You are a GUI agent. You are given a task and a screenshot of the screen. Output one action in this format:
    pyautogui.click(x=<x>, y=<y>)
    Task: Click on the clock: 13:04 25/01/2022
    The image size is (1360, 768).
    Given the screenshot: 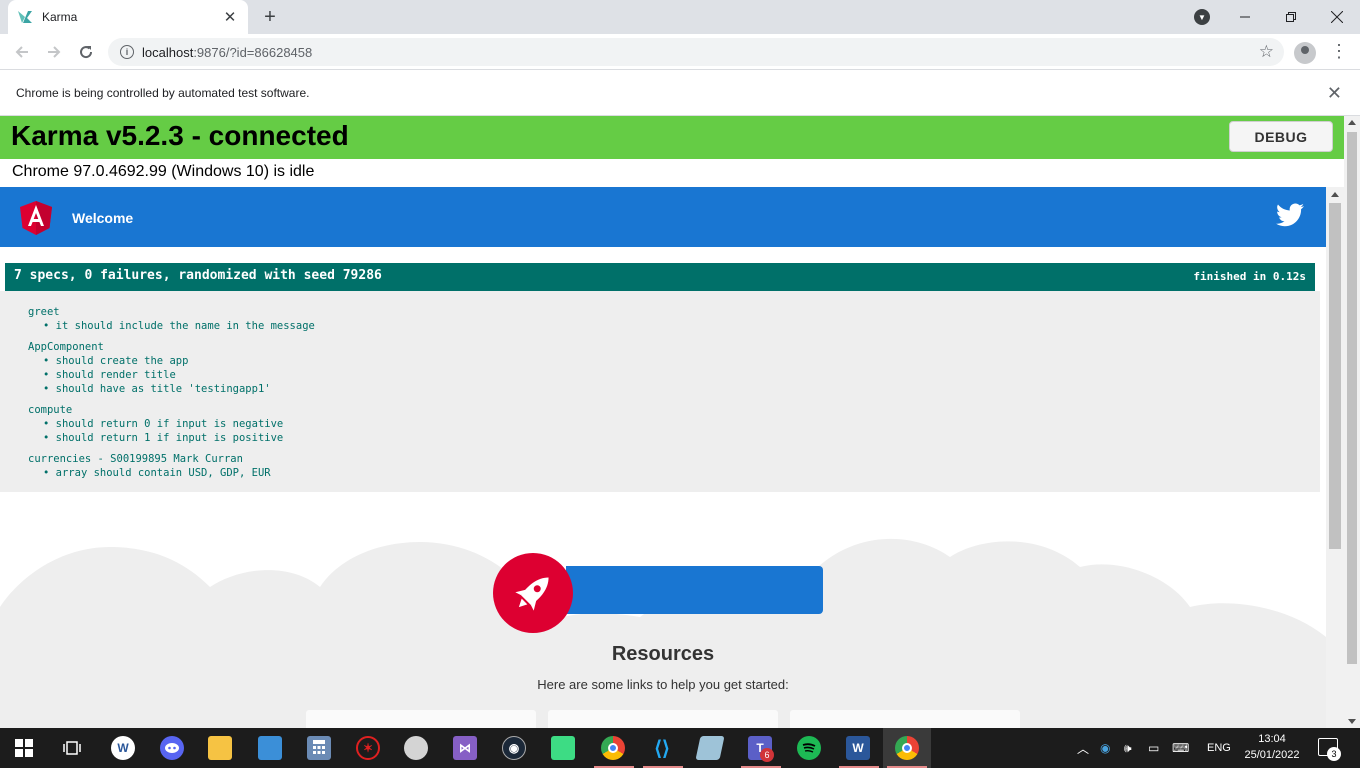 What is the action you would take?
    pyautogui.click(x=1272, y=747)
    